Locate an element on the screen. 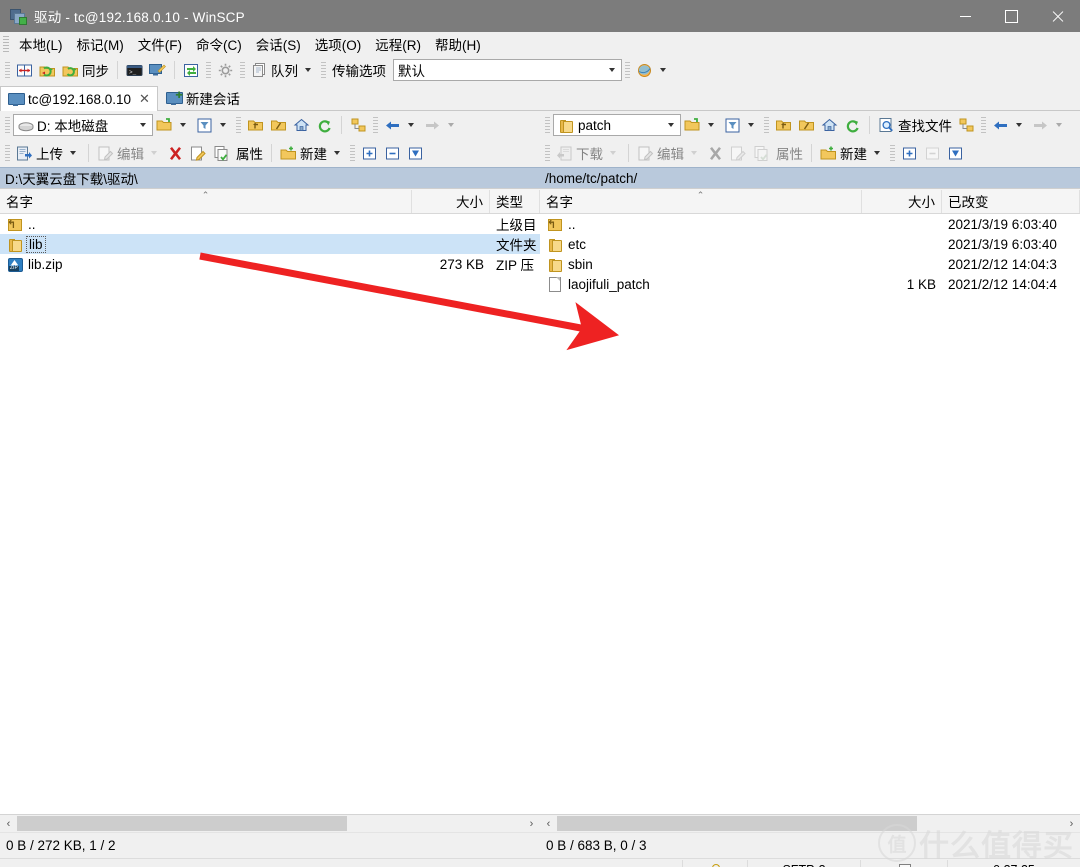 This screenshot has width=1080, height=867. unselect-files-button is located at coordinates (392, 153).